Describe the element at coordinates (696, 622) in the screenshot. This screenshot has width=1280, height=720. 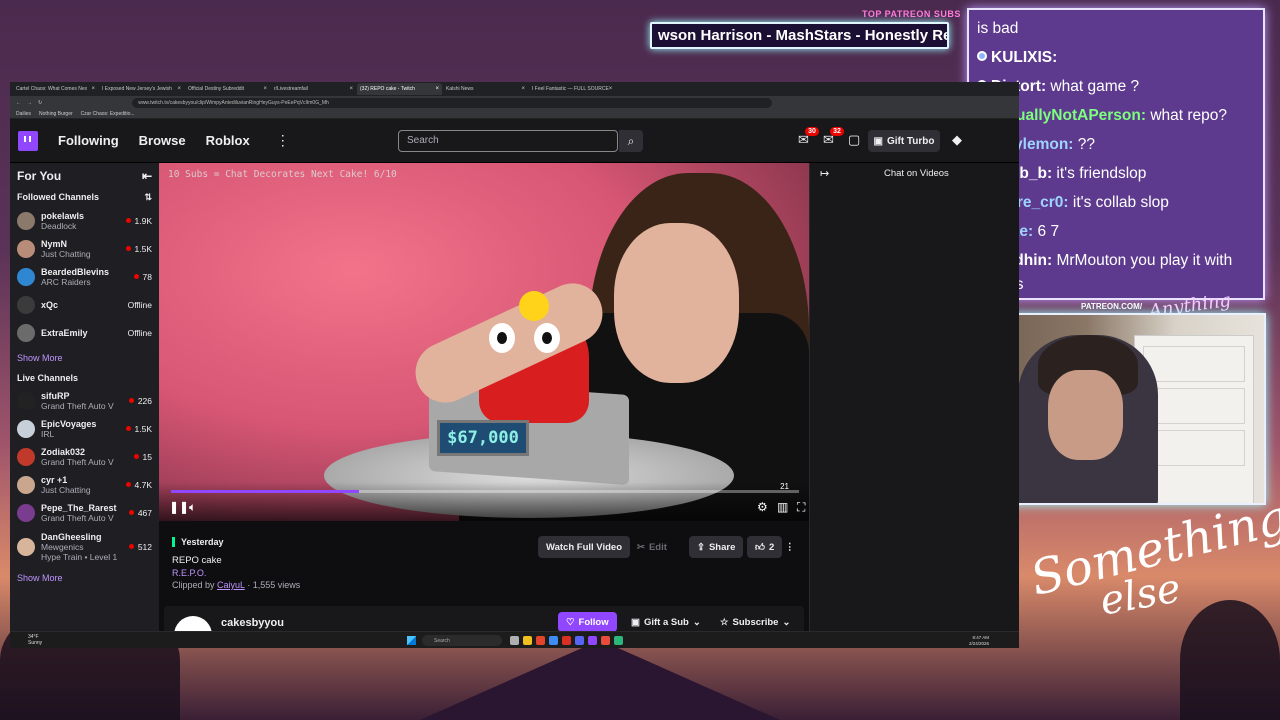
I see `chevron-down-icon: ⌄` at that location.